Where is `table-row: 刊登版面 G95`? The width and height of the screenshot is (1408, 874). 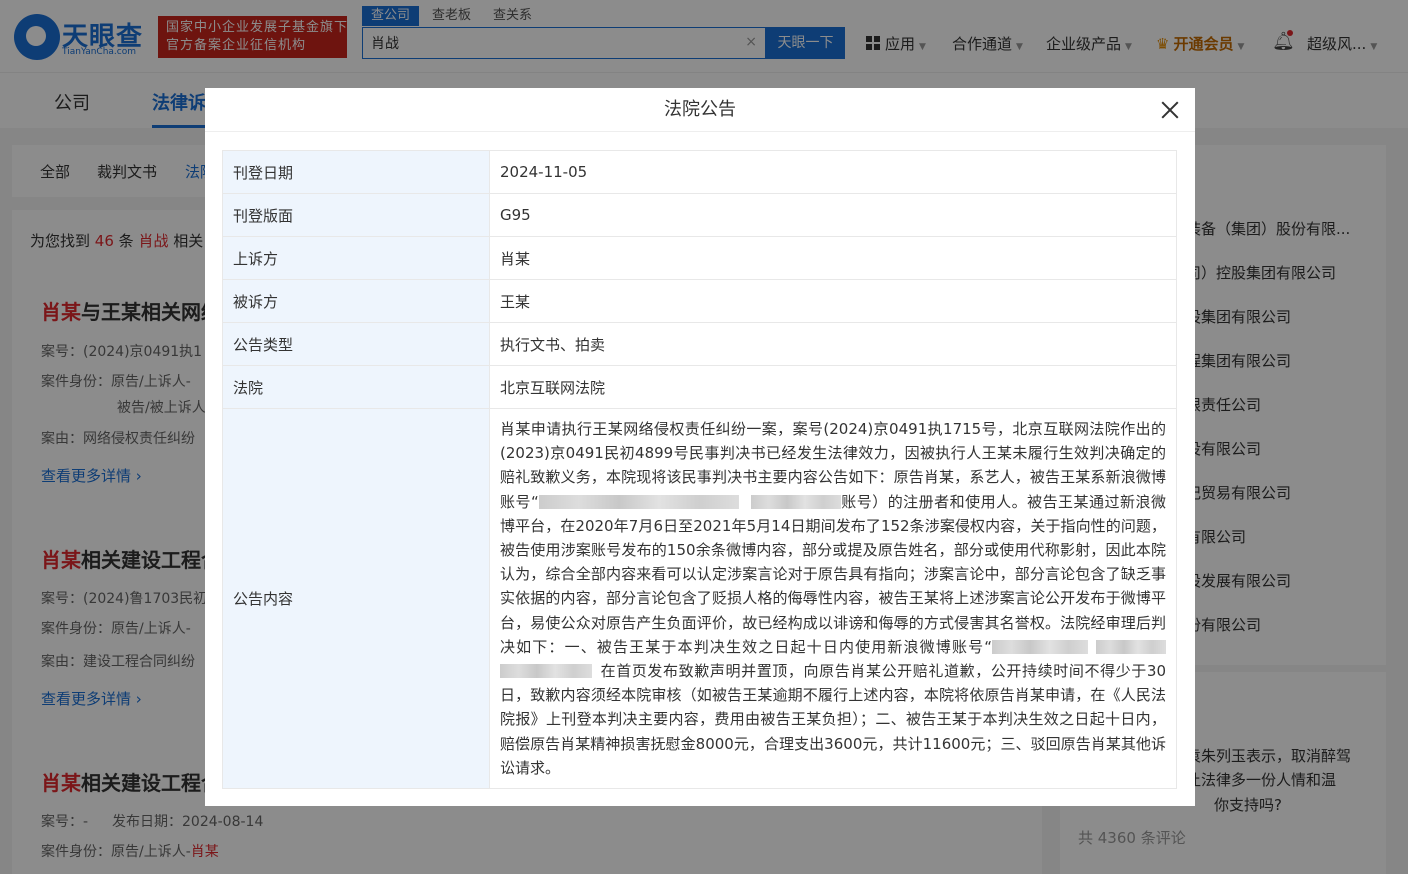
table-row: 刊登版面 G95 is located at coordinates (699, 215).